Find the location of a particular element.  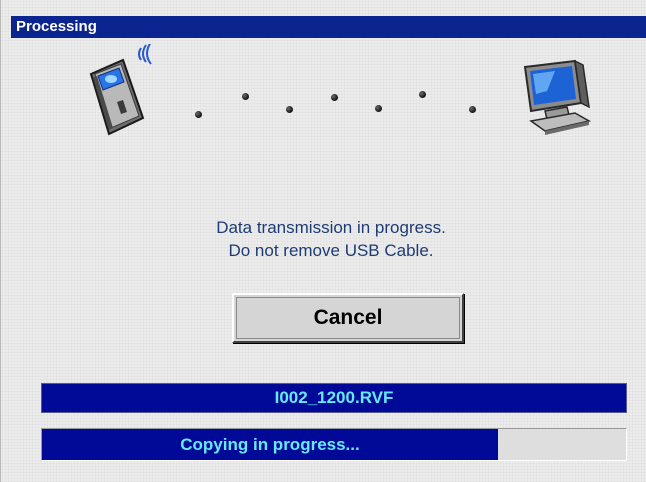

wireless-signal-icon is located at coordinates (145, 54).